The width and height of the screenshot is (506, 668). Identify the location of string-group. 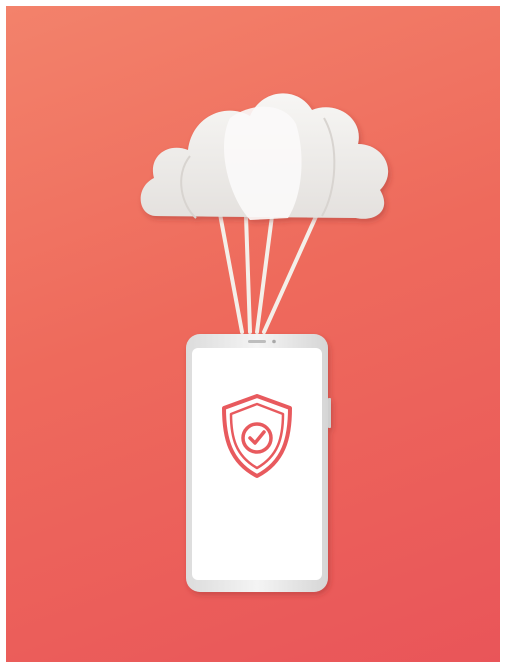
(269, 272).